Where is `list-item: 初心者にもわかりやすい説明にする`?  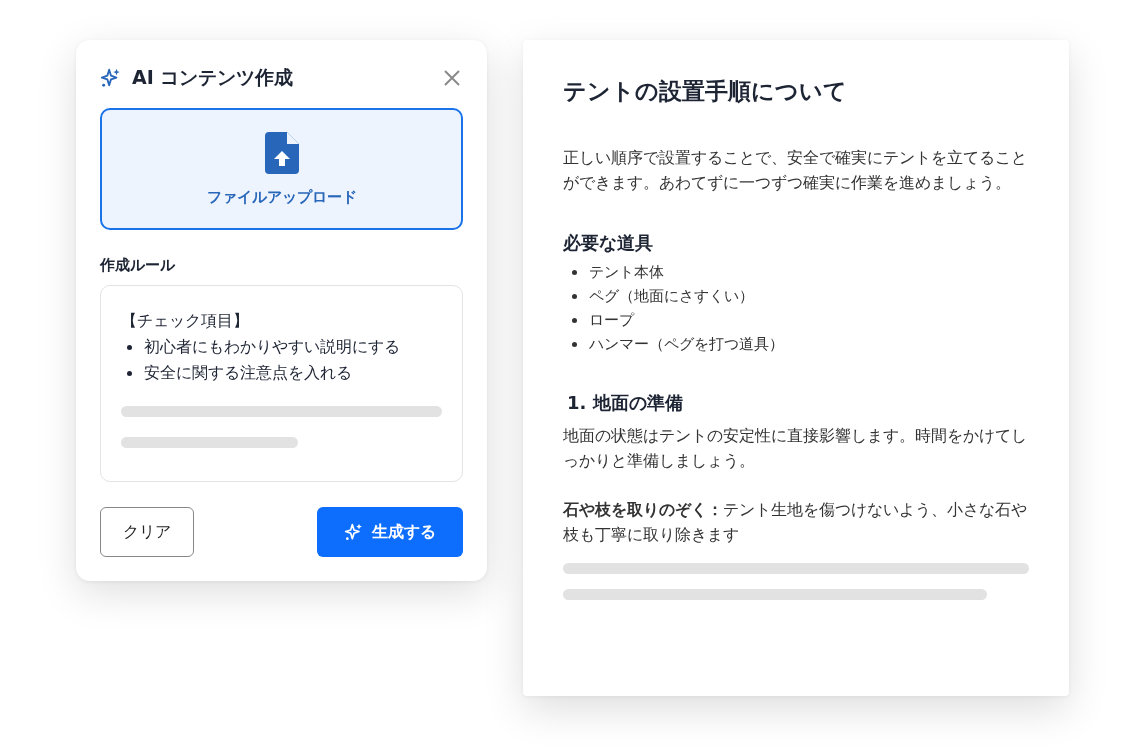
list-item: 初心者にもわかりやすい説明にする is located at coordinates (272, 347).